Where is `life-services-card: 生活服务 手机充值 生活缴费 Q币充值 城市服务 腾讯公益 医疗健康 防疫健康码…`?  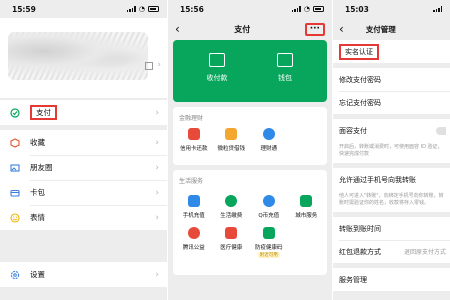
life-services-card: 生活服务 手机充值 生活缴费 Q币充值 城市服务 腾讯公益 医疗健康 防疫健康码… is located at coordinates (250, 222).